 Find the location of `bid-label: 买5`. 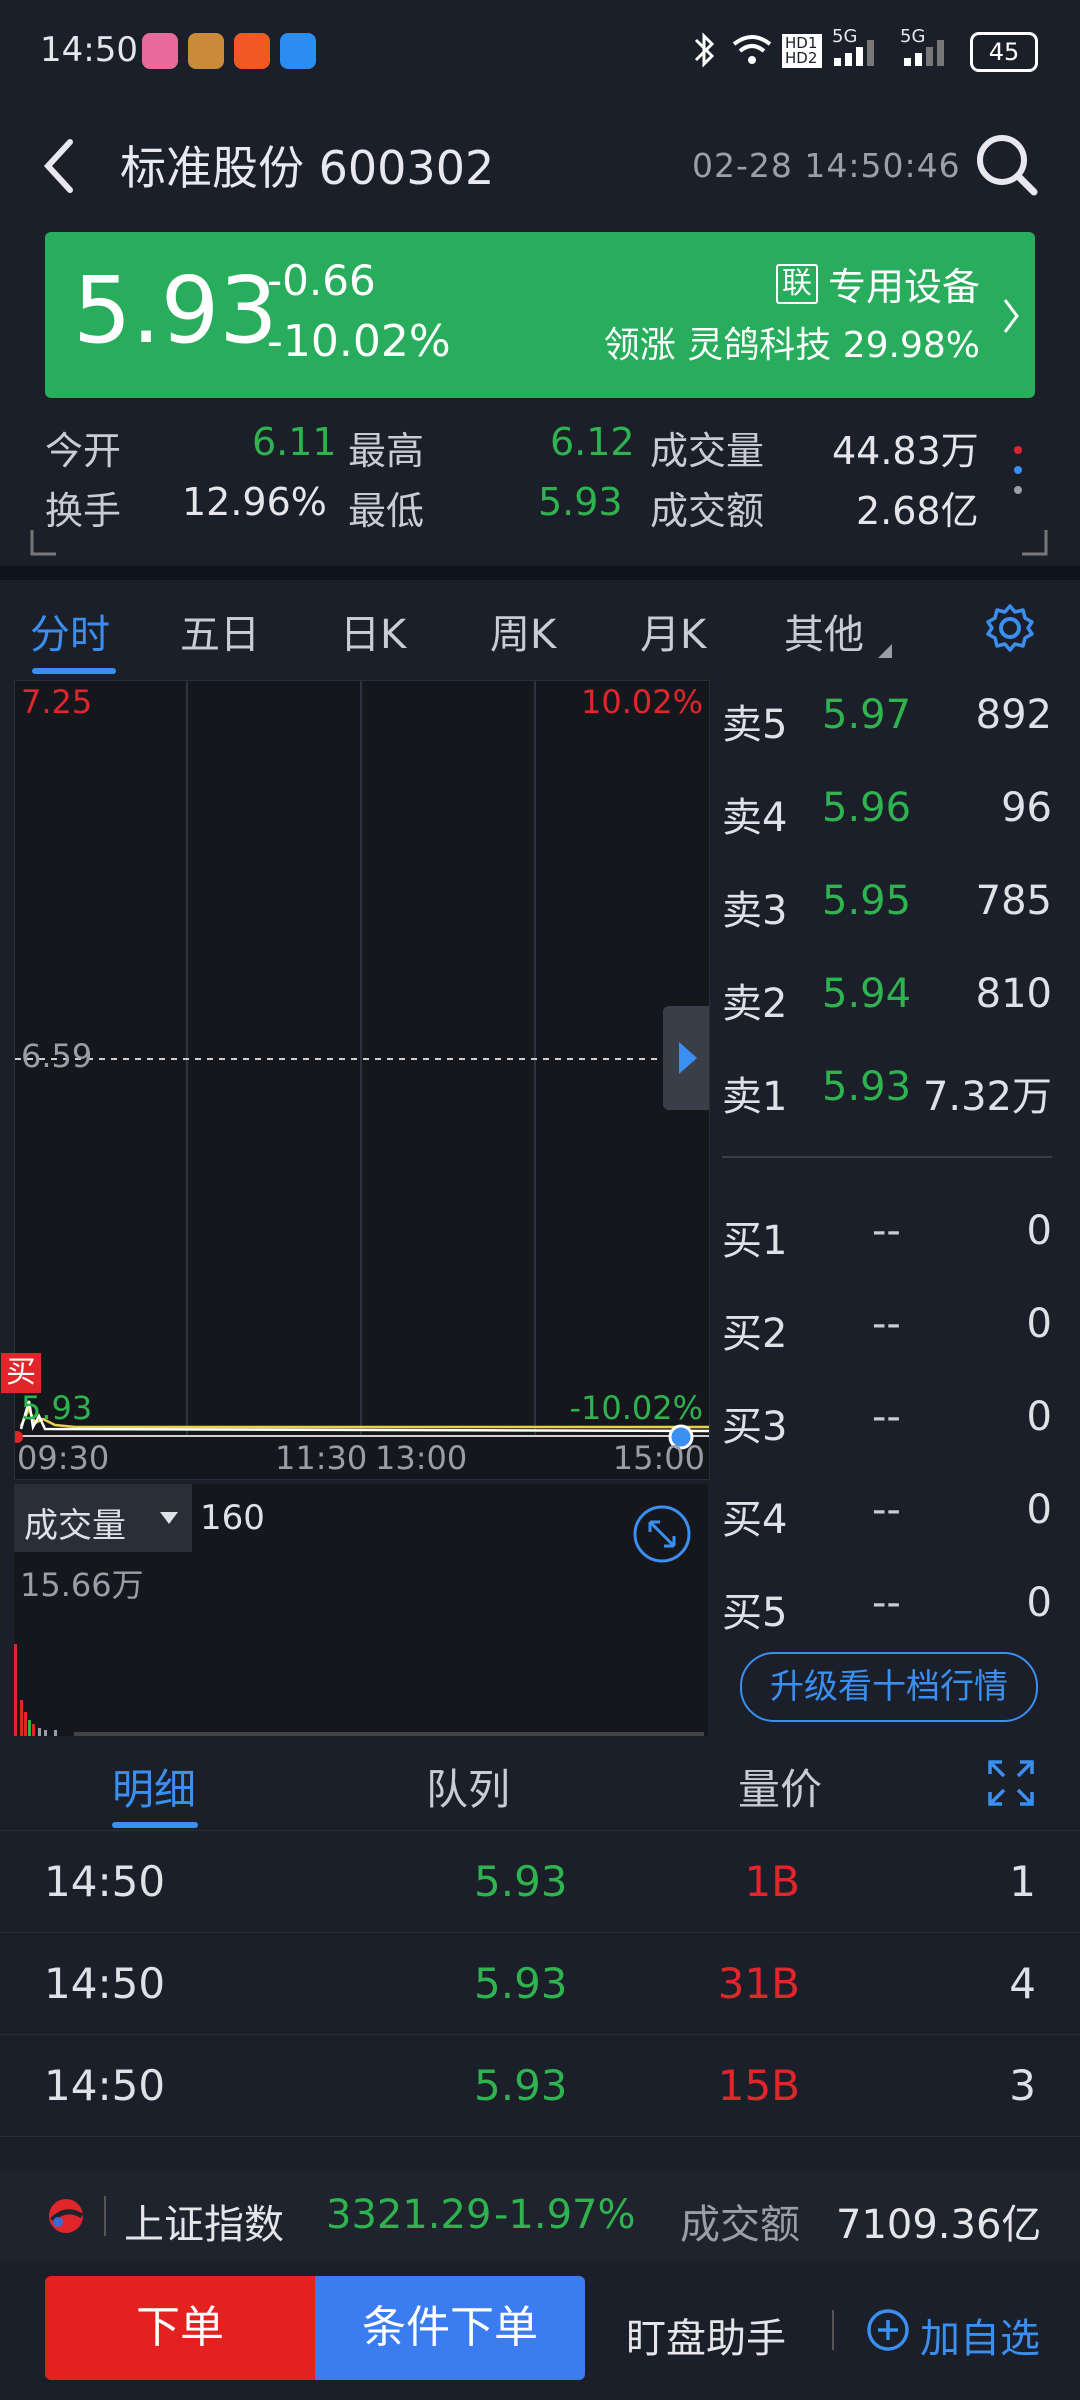

bid-label: 买5 is located at coordinates (755, 1613).